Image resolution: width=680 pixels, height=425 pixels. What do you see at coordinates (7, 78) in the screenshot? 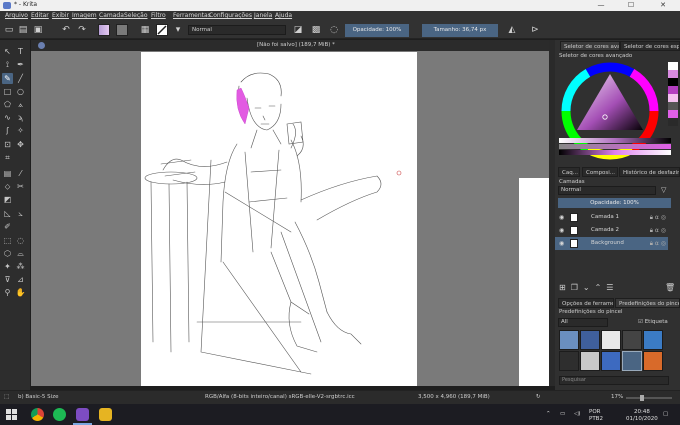
I see `freehand-brush-tool-icon: ✎` at bounding box center [7, 78].